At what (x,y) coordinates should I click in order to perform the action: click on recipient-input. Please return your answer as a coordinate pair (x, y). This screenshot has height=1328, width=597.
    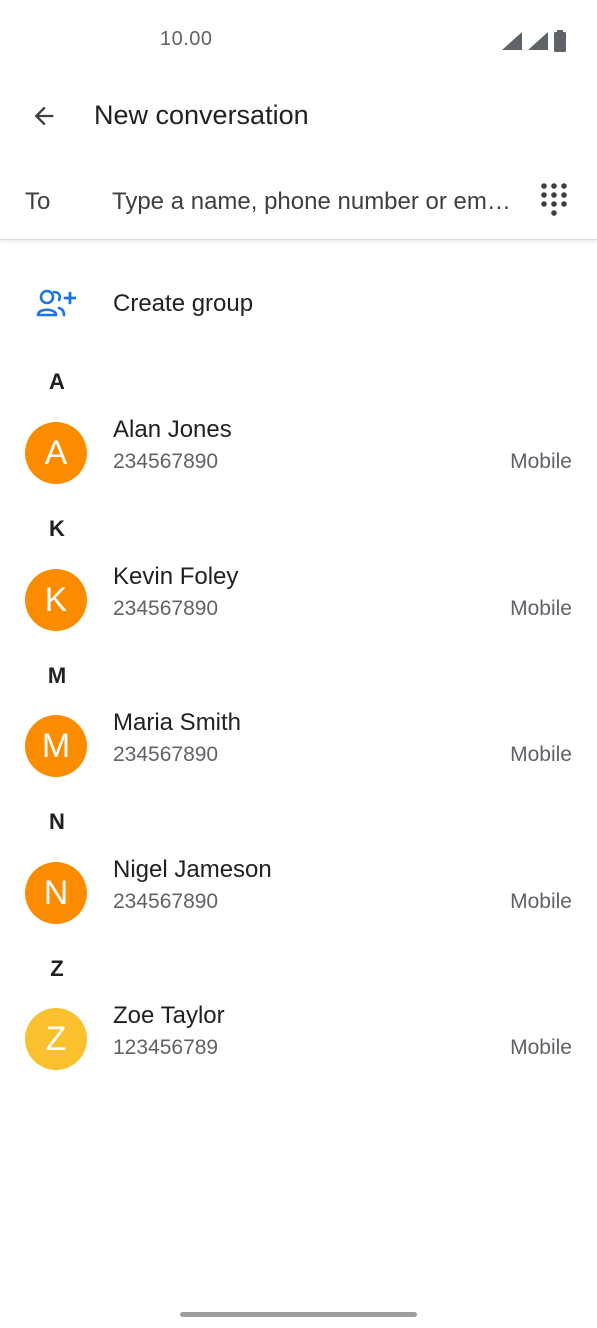
    Looking at the image, I should click on (313, 202).